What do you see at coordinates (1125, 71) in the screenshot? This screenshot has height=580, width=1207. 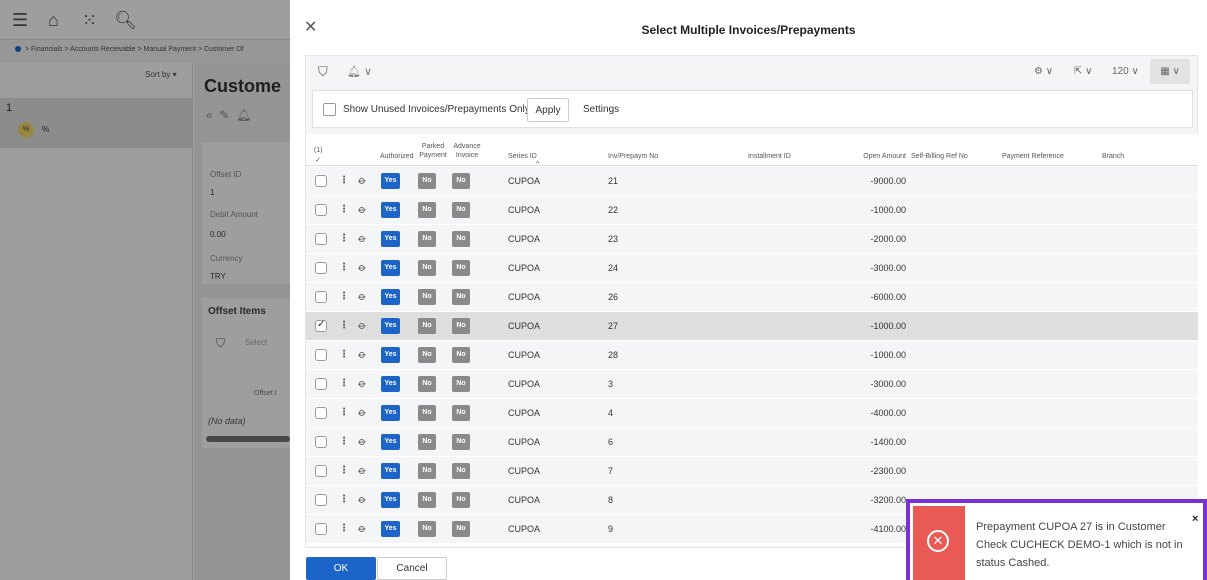 I see `page-size-select: 120 ∨` at bounding box center [1125, 71].